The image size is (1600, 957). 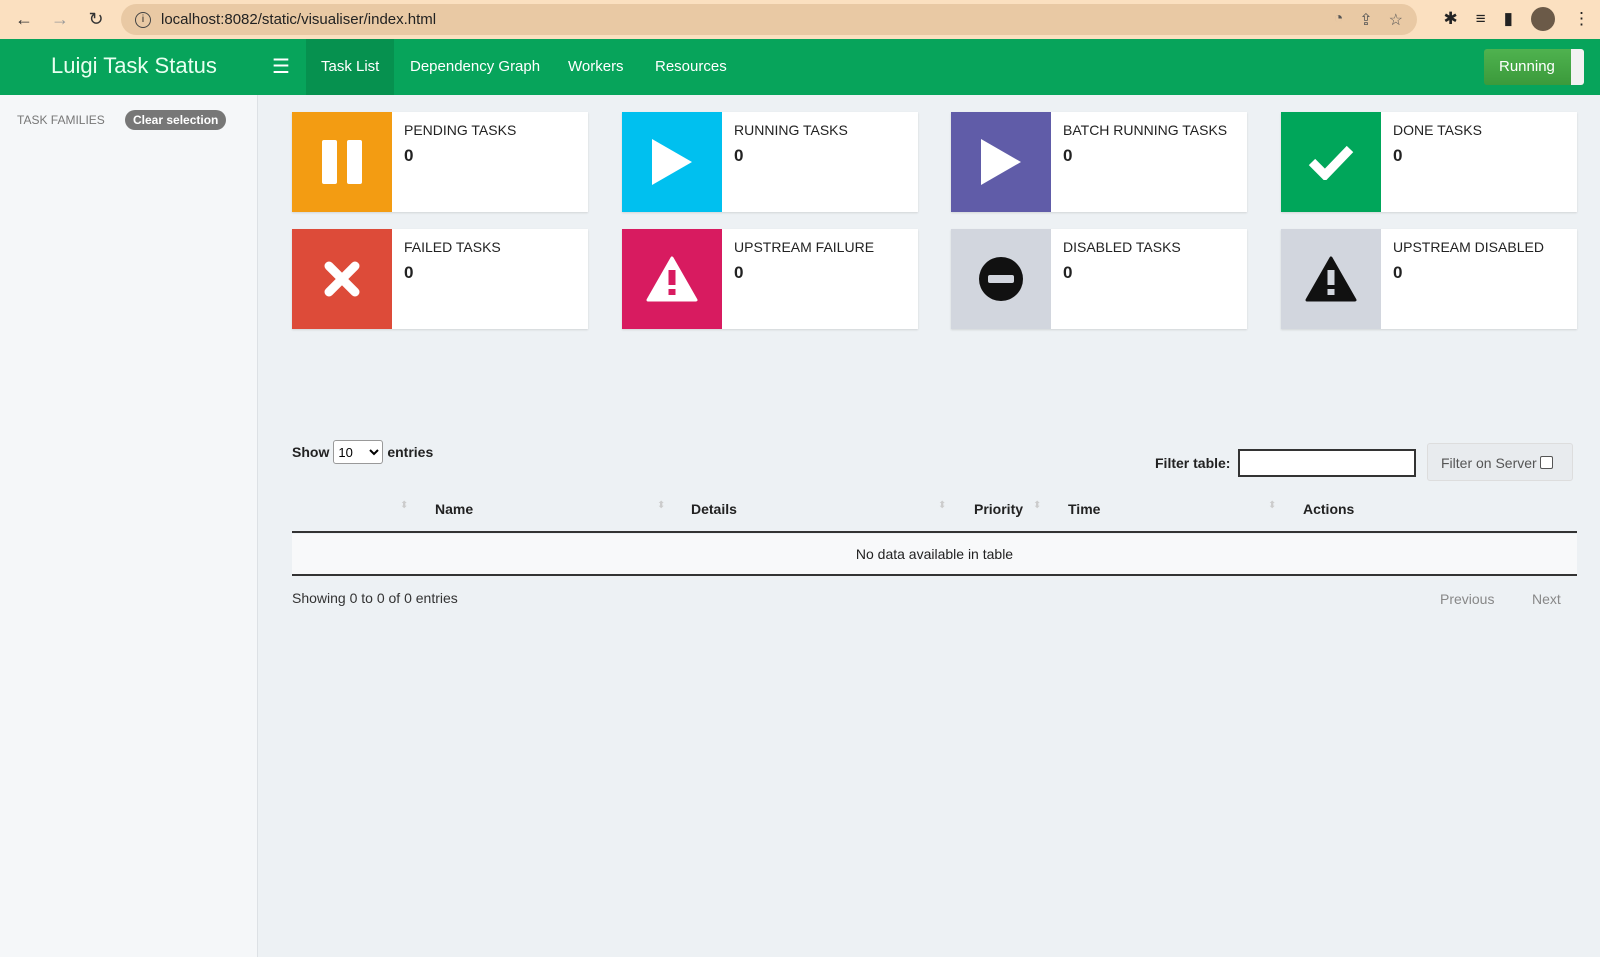 I want to click on tab-task-list: Task List, so click(x=350, y=67).